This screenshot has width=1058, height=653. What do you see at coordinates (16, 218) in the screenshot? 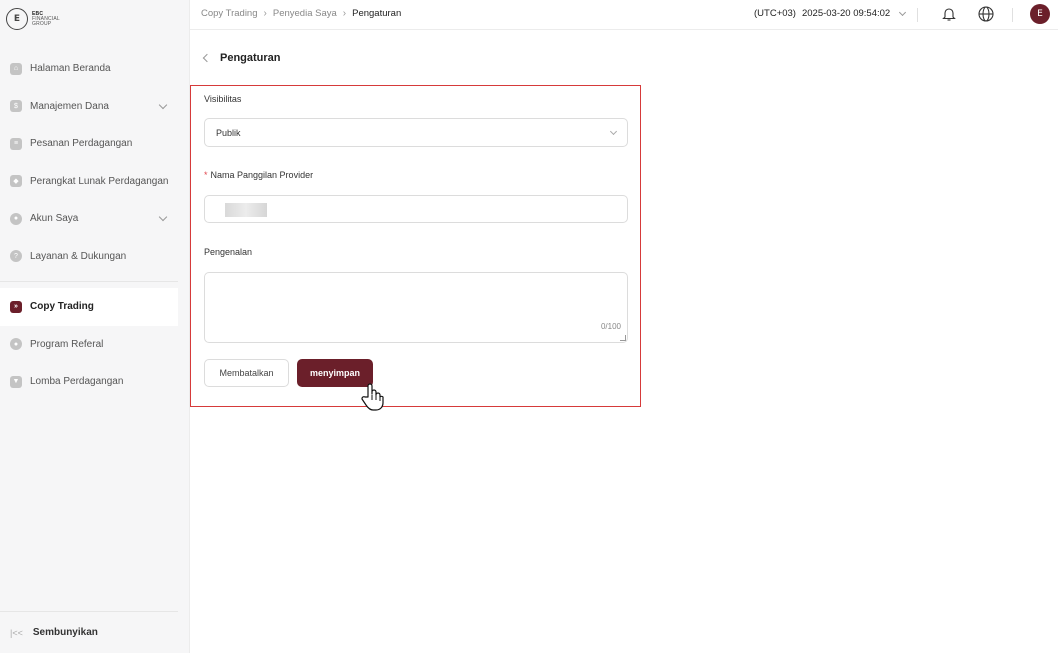
I see `user-icon: ●` at bounding box center [16, 218].